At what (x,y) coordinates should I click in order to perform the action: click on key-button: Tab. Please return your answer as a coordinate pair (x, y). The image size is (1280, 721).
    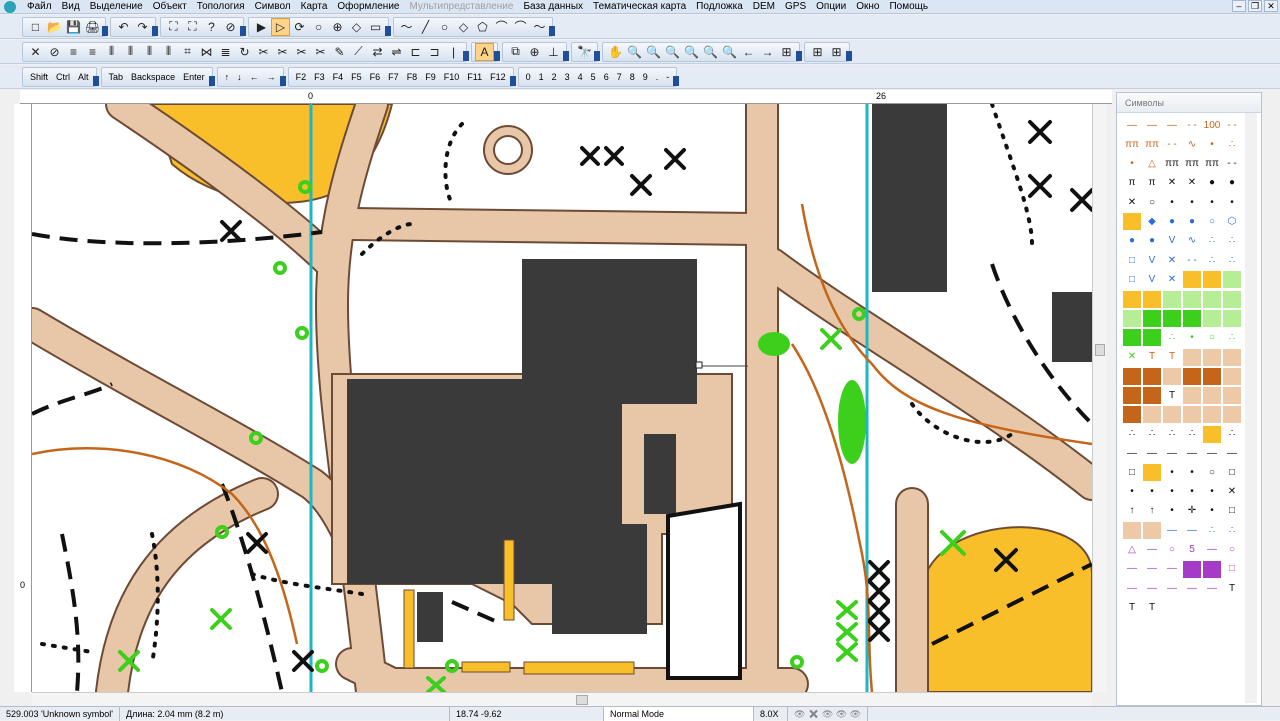
    Looking at the image, I should click on (116, 77).